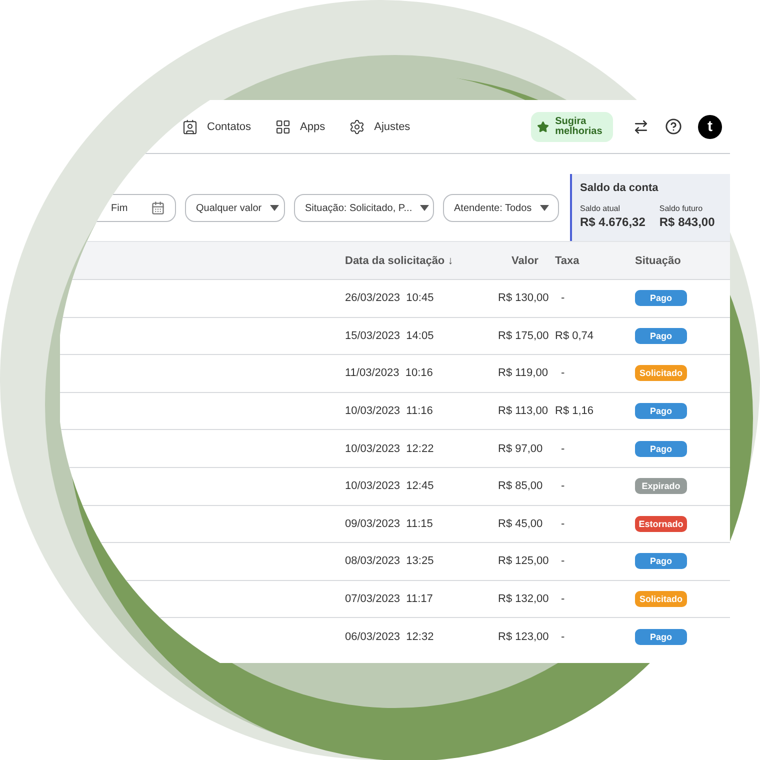 The height and width of the screenshot is (760, 760). I want to click on grid-icon, so click(283, 126).